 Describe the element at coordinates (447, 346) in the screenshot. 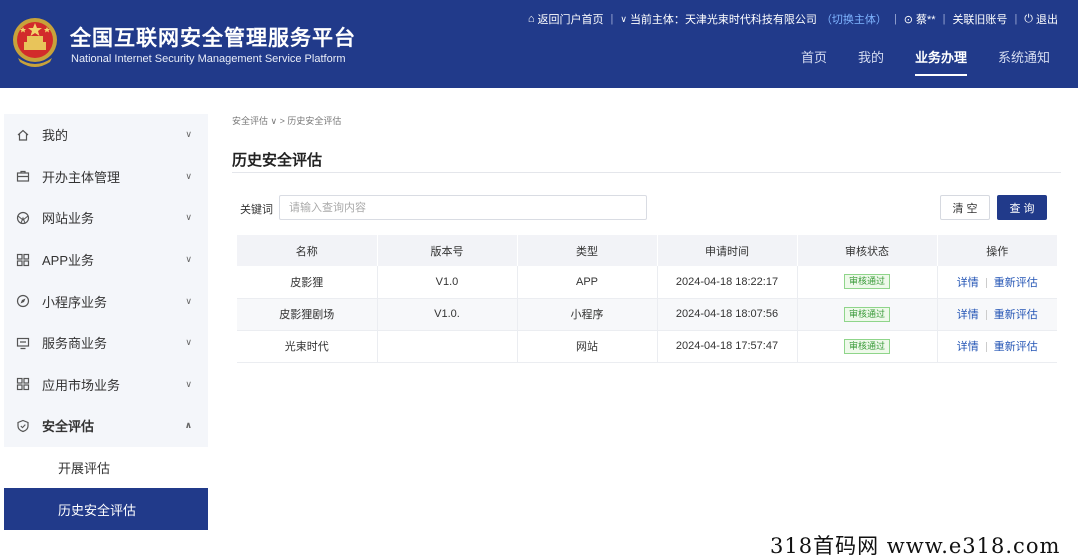

I see `cell-version` at that location.